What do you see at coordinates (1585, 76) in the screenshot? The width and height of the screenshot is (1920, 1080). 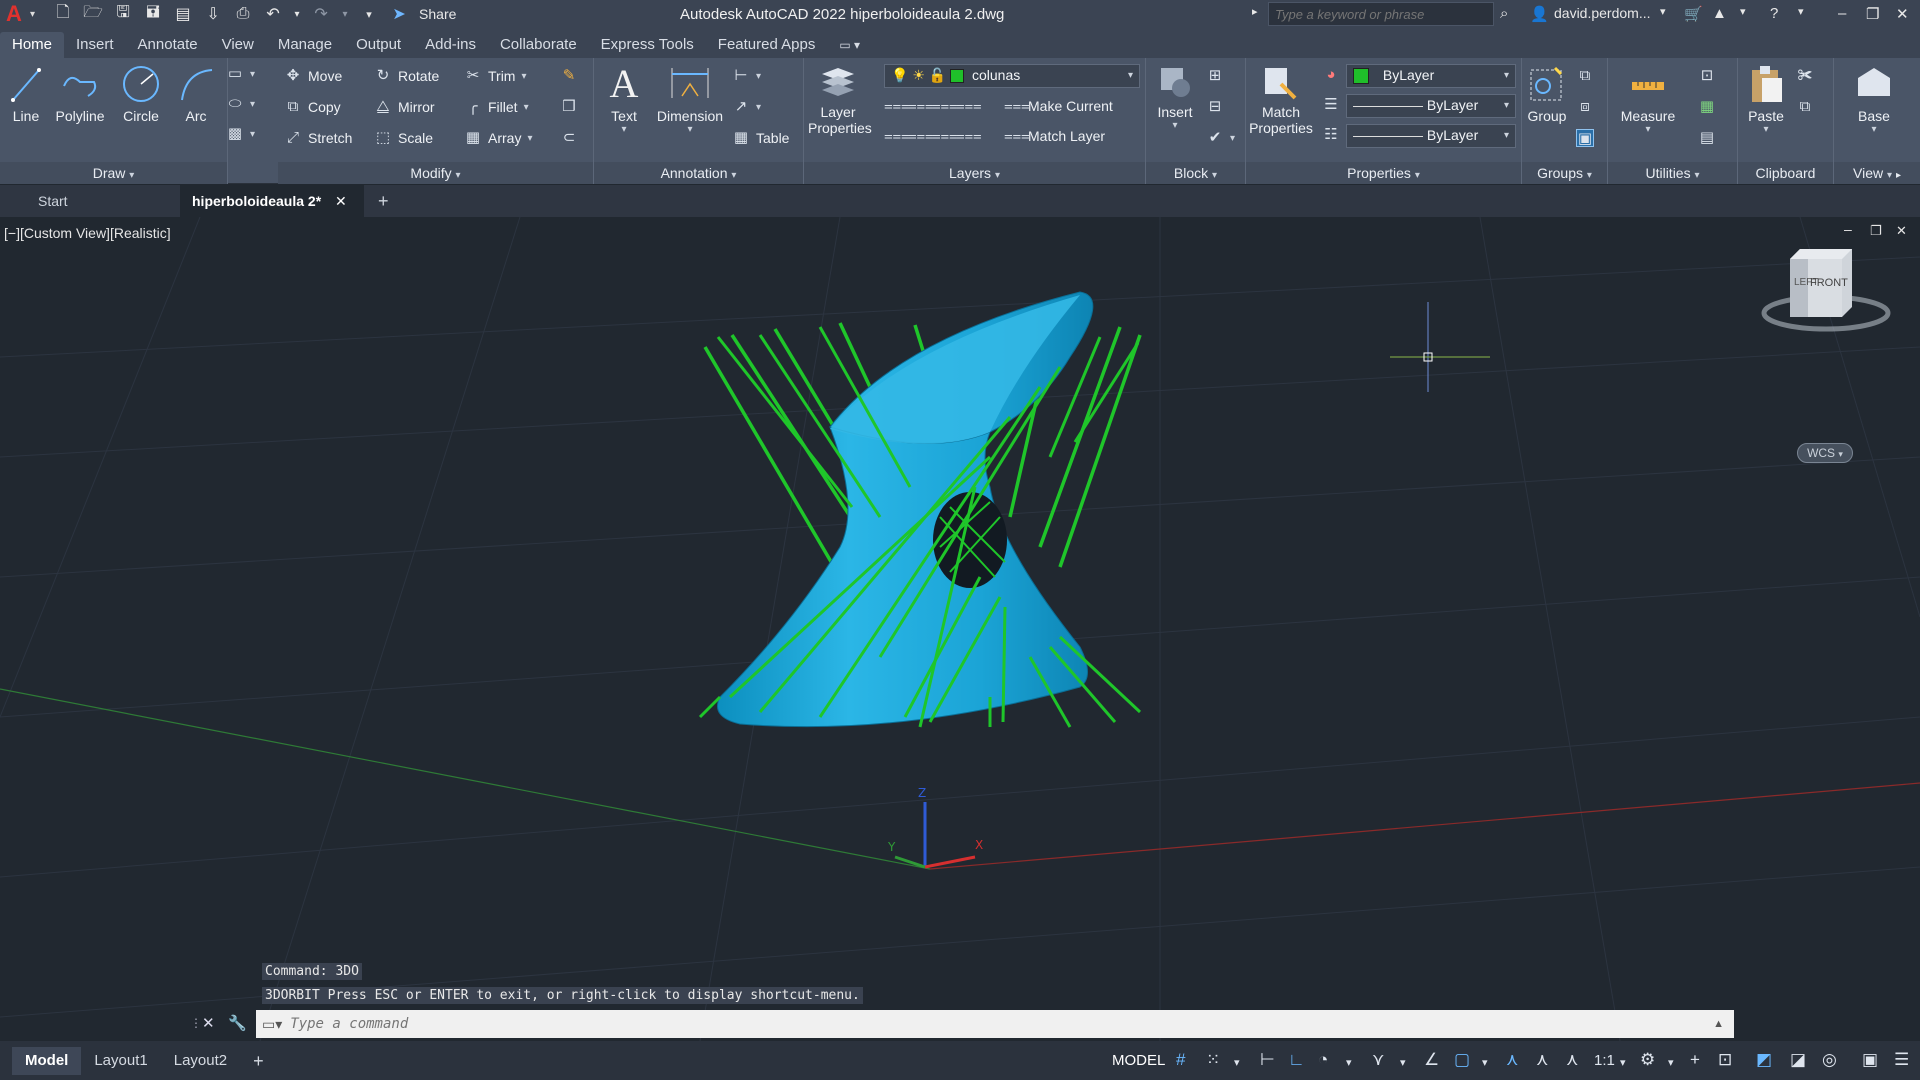 I see `ungroup-button: ⧉` at bounding box center [1585, 76].